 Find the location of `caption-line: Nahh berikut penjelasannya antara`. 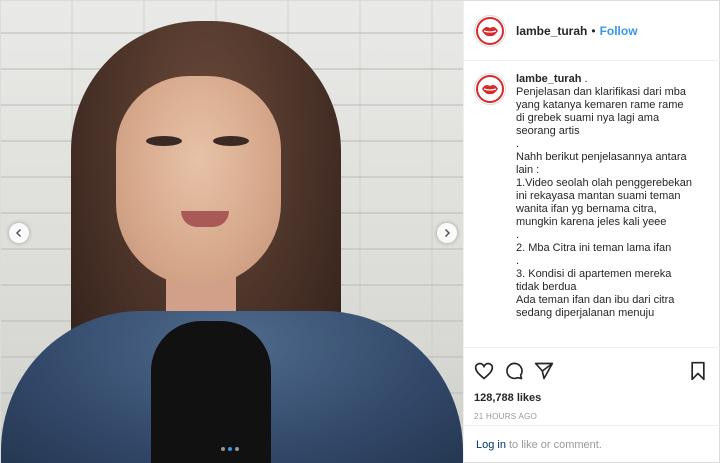

caption-line: Nahh berikut penjelasannya antara is located at coordinates (601, 157).